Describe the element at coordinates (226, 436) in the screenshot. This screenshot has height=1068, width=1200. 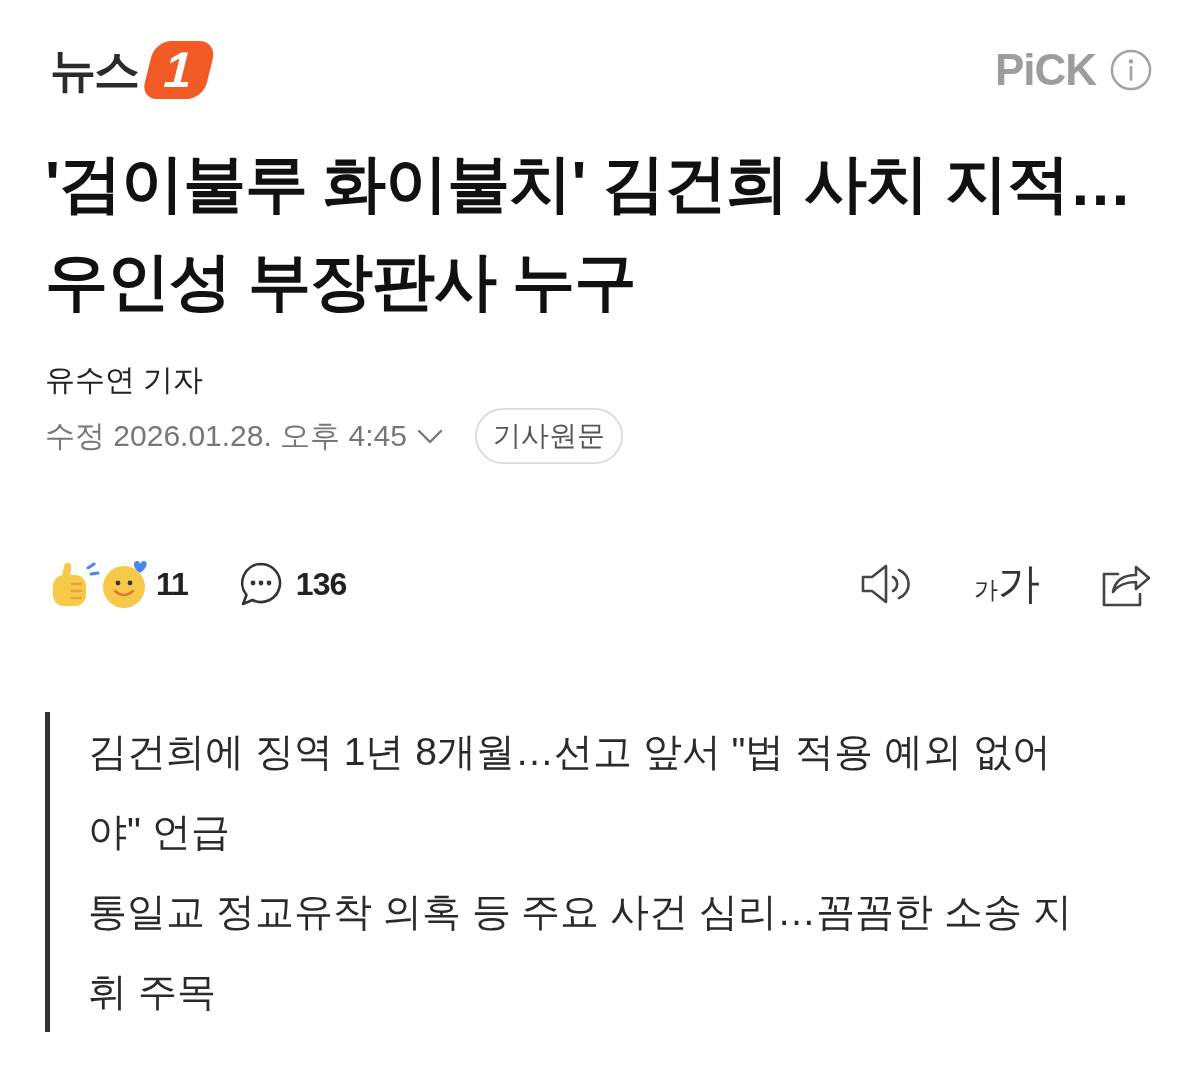
I see `timestamp: 수정 2026.01.28. 오후 4:45` at that location.